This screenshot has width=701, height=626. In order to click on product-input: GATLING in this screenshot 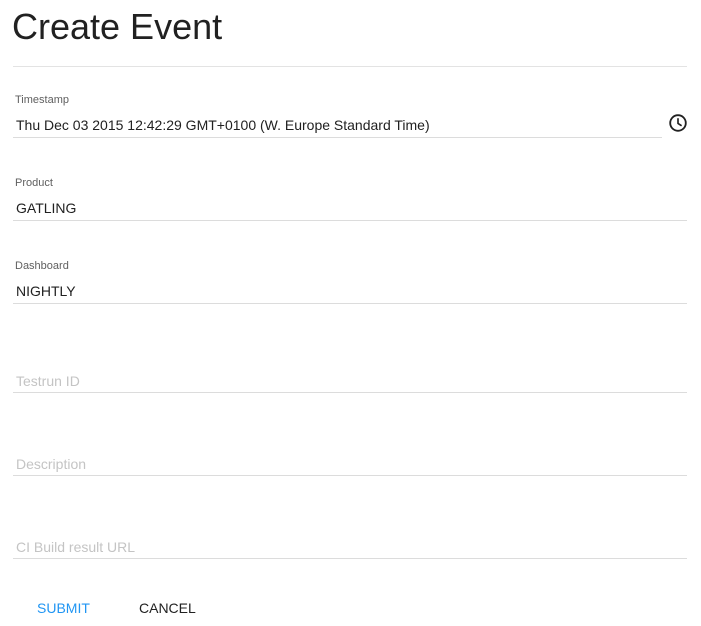, I will do `click(46, 208)`.